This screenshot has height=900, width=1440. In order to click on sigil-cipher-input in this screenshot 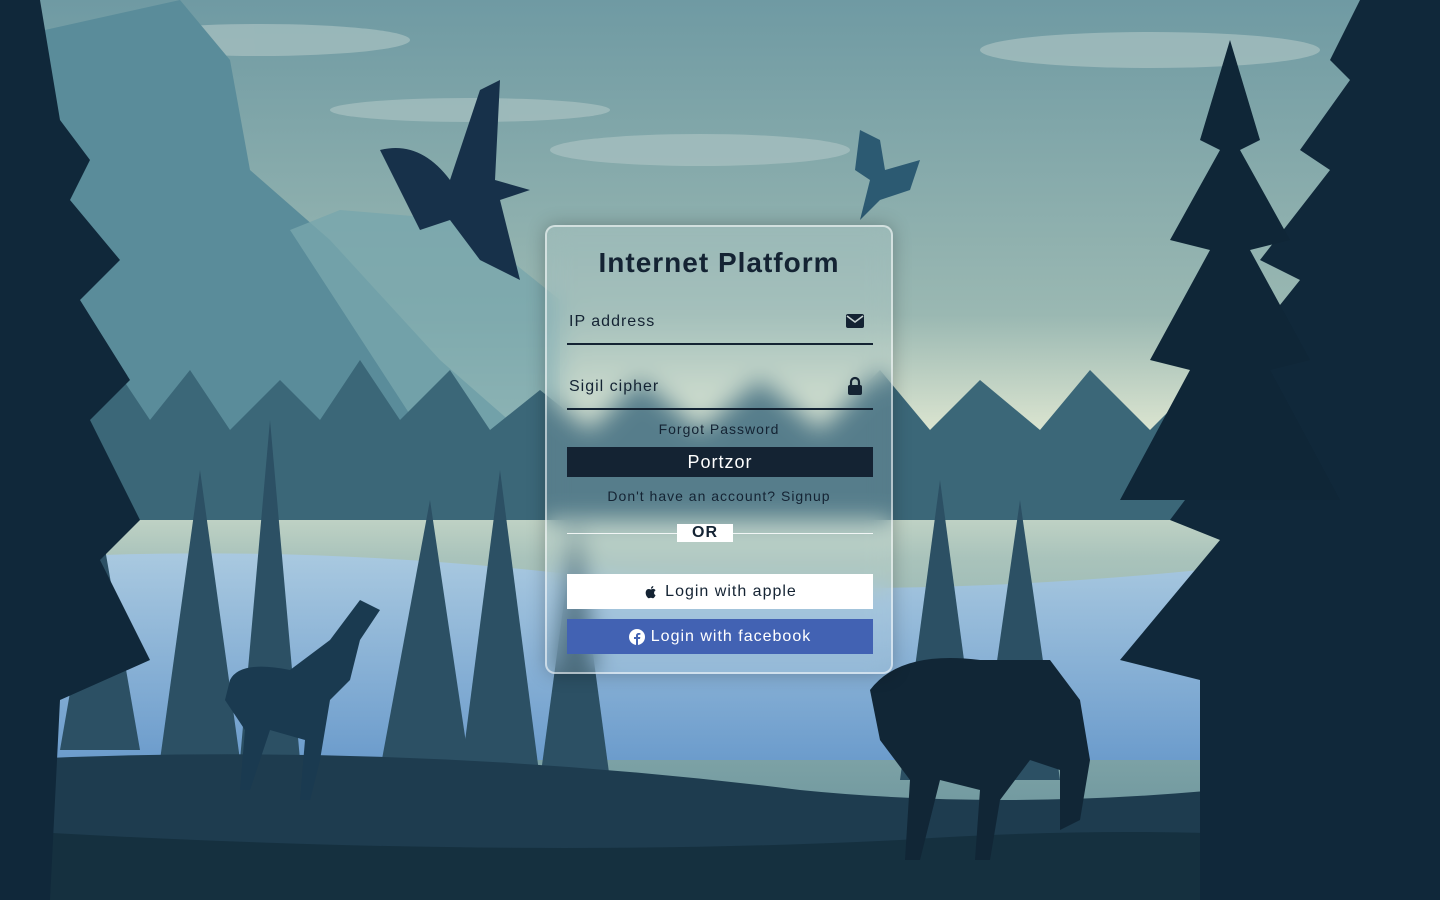, I will do `click(703, 387)`.